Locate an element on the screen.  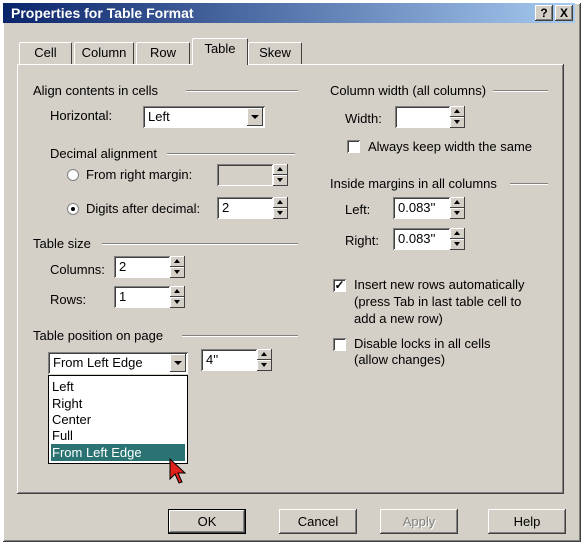
margin-left-label: Left: is located at coordinates (358, 209).